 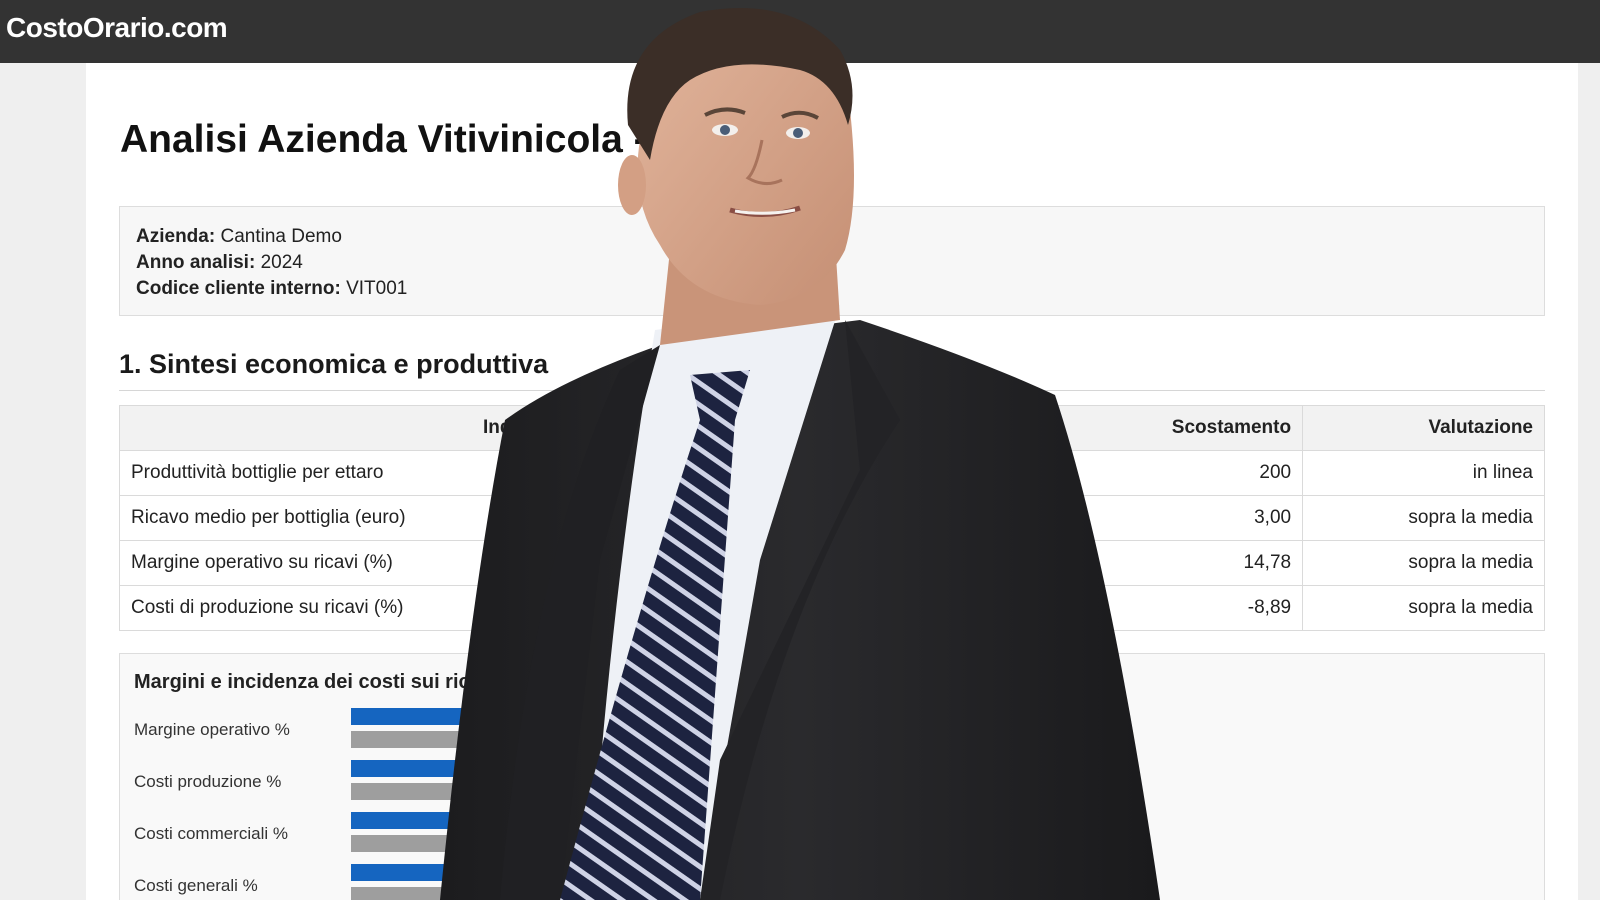 What do you see at coordinates (238, 288) in the screenshot?
I see `info-label-codice: Codice cliente interno:` at bounding box center [238, 288].